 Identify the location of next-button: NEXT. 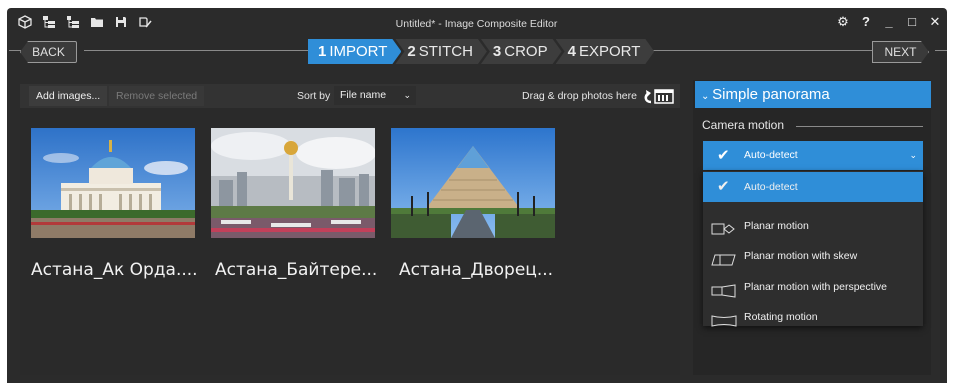
(900, 52).